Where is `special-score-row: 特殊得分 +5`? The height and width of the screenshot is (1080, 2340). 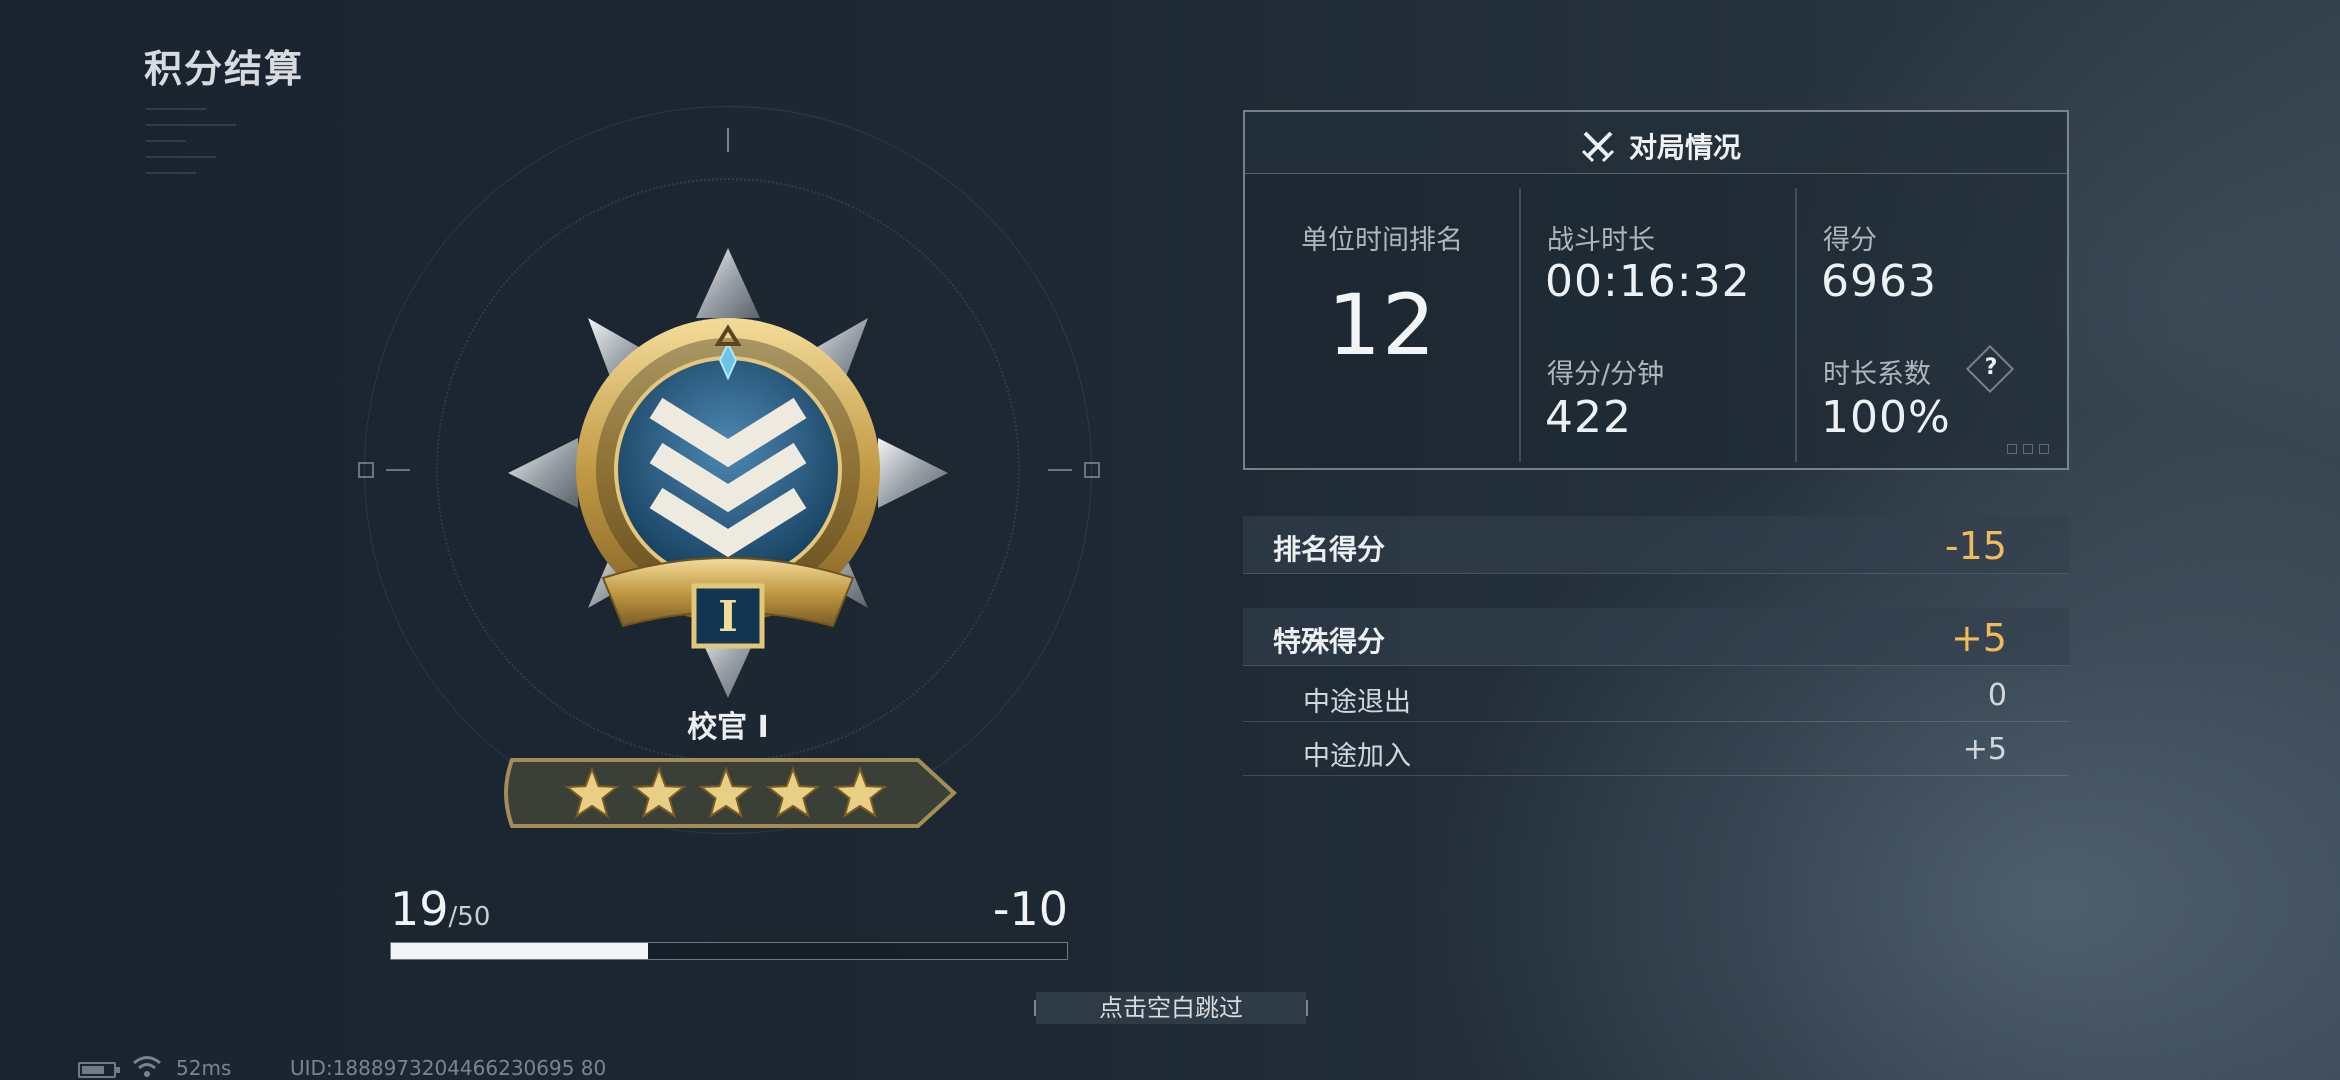
special-score-row: 特殊得分 +5 is located at coordinates (1656, 637).